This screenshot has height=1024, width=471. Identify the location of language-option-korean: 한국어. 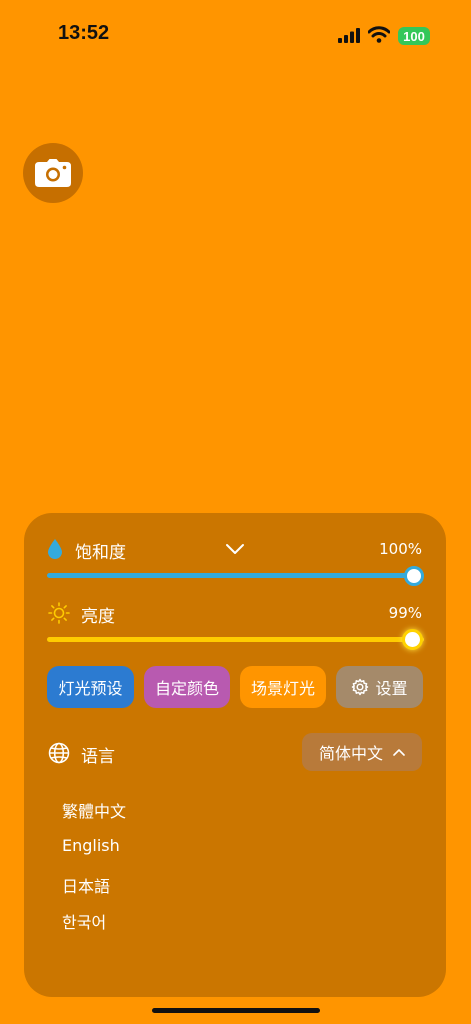
(84, 921).